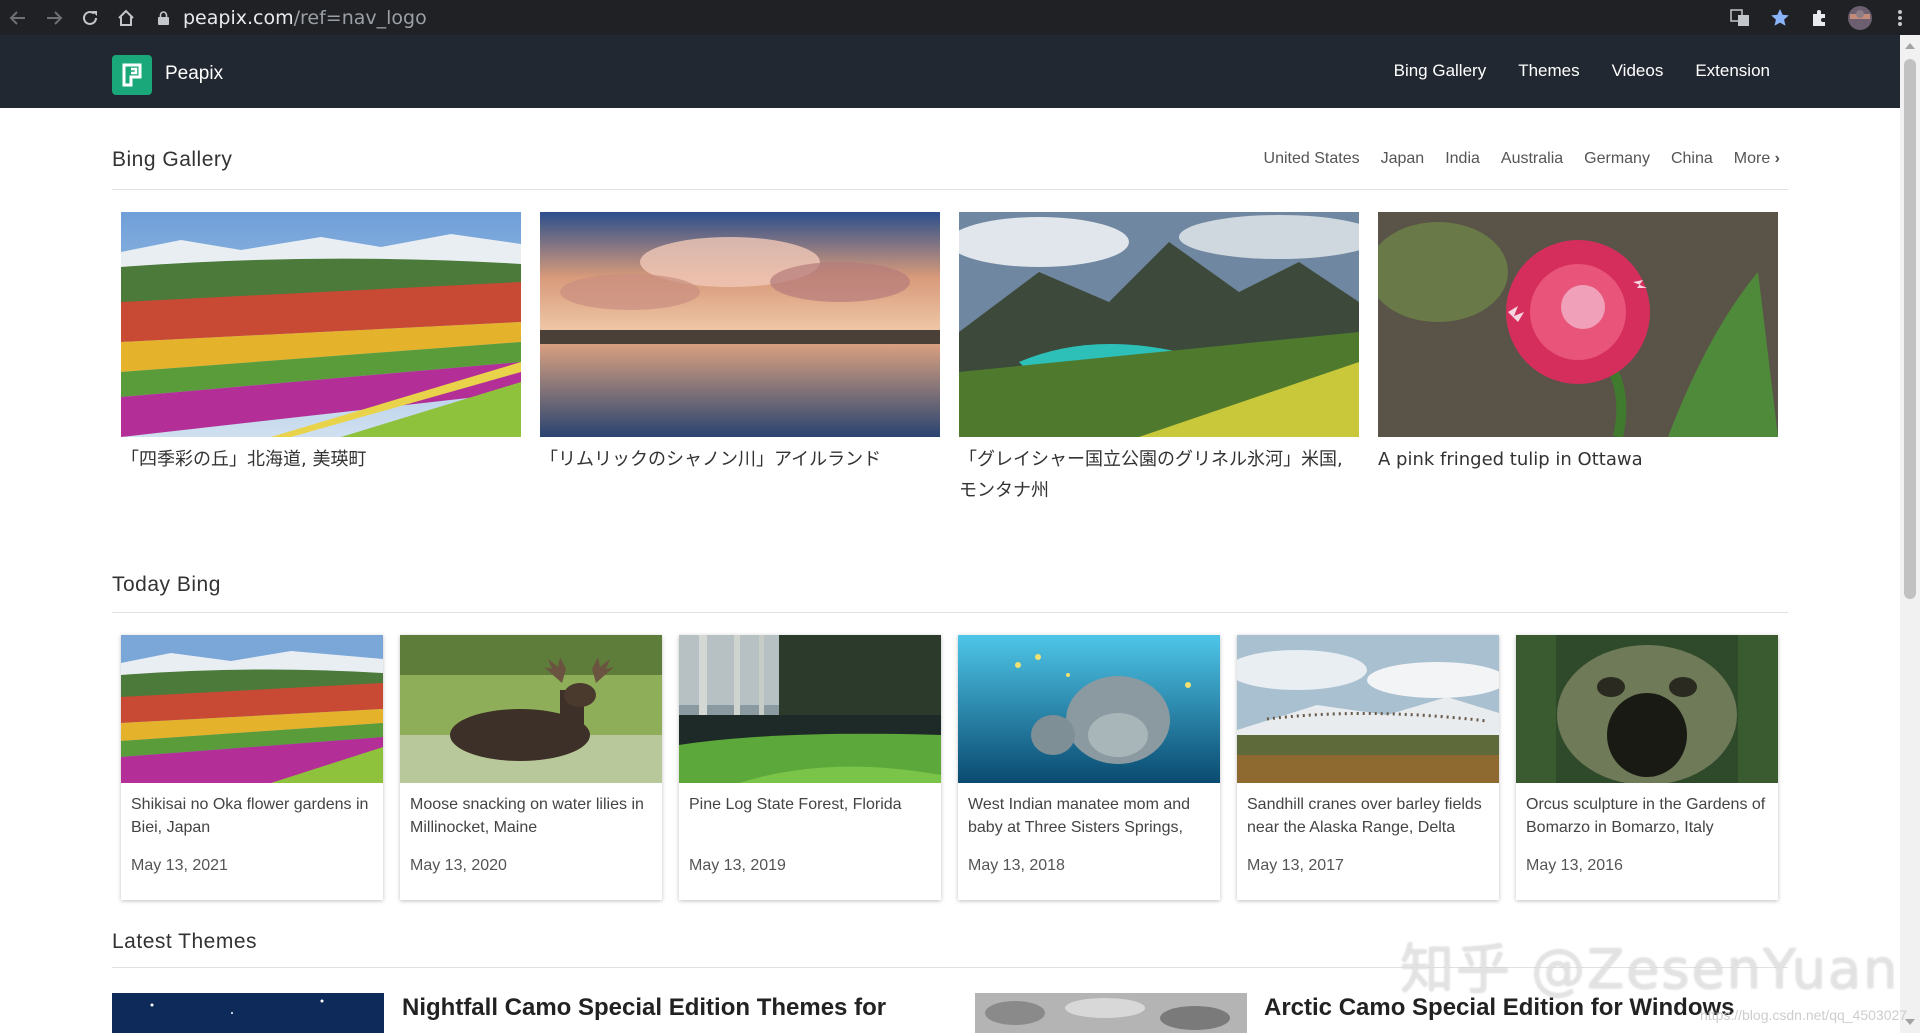 The image size is (1920, 1033). Describe the element at coordinates (1578, 459) in the screenshot. I see `gallery-caption: A pink fringed tulip in Ottawa` at that location.